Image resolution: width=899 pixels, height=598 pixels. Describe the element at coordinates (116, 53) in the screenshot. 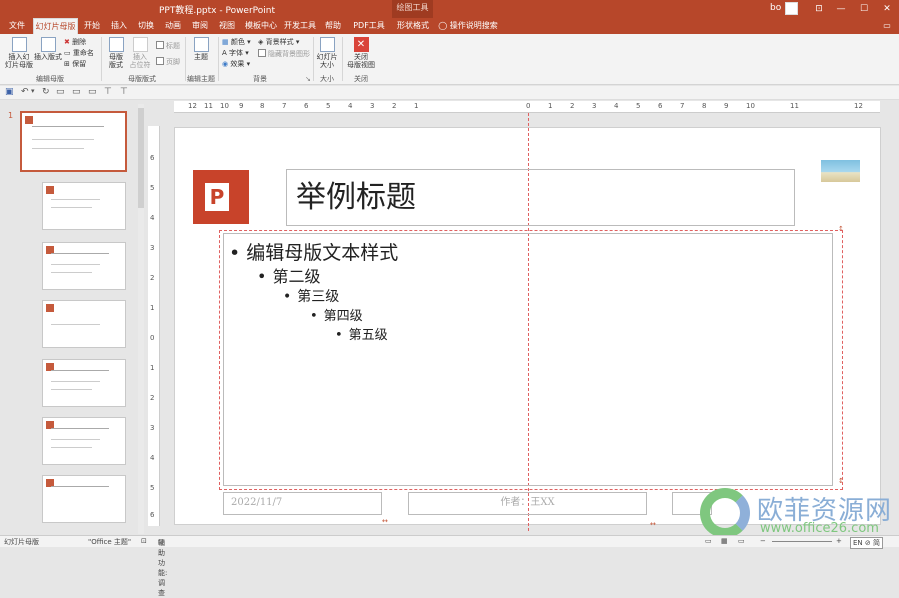

I see `master-layout-button: 母版 版式` at that location.